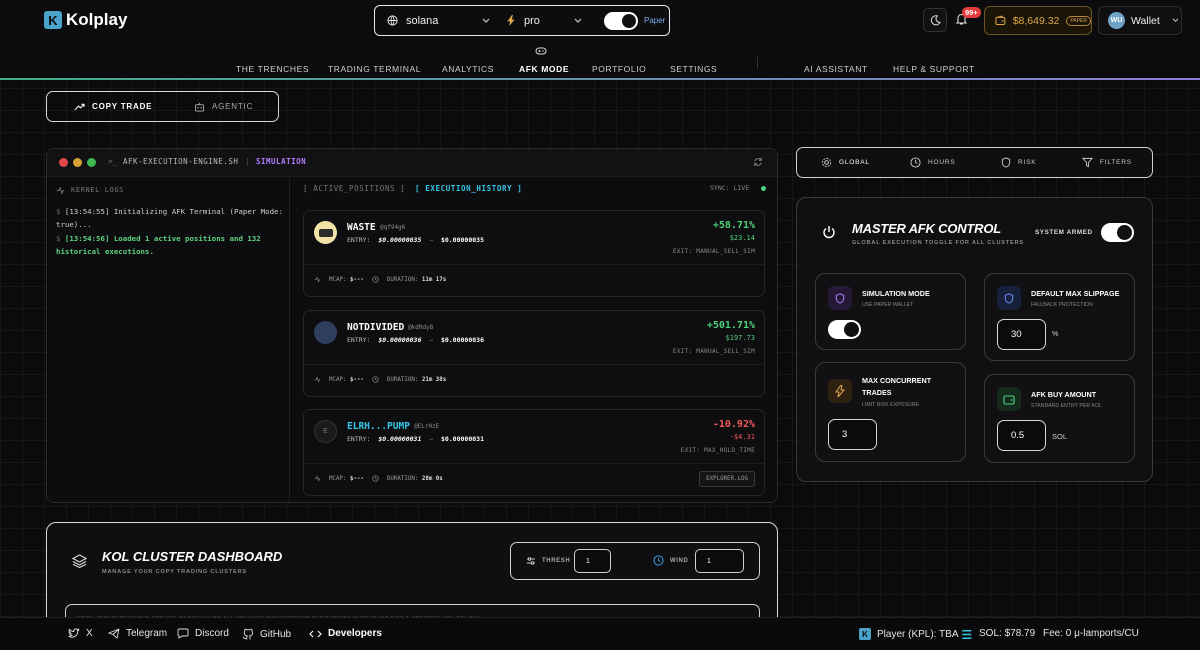 The width and height of the screenshot is (1200, 650). I want to click on nav-trading-terminal: TRADING TERMINAL, so click(374, 69).